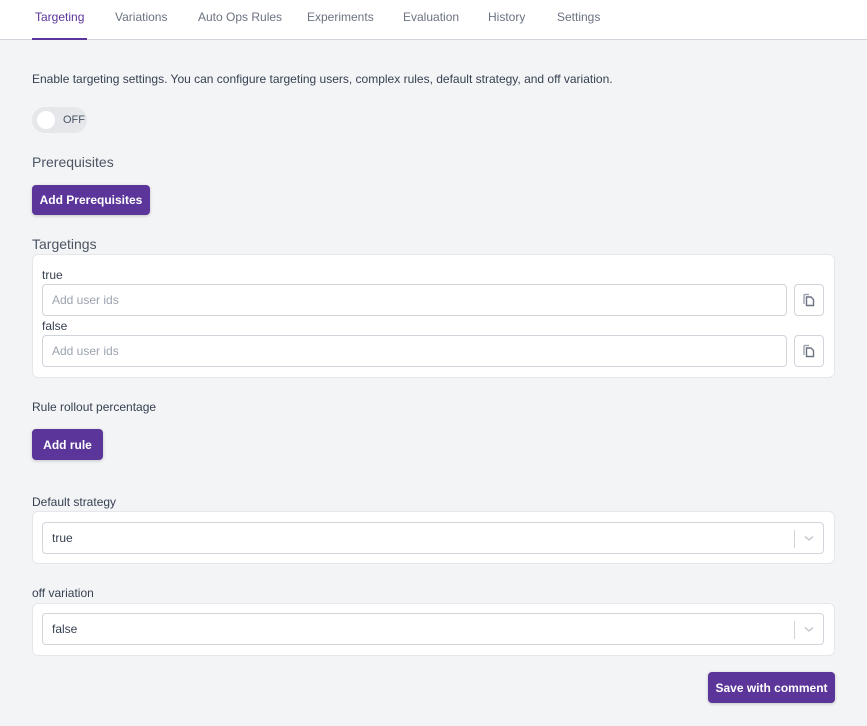  Describe the element at coordinates (74, 502) in the screenshot. I see `default-strategy-label: Default strategy` at that location.